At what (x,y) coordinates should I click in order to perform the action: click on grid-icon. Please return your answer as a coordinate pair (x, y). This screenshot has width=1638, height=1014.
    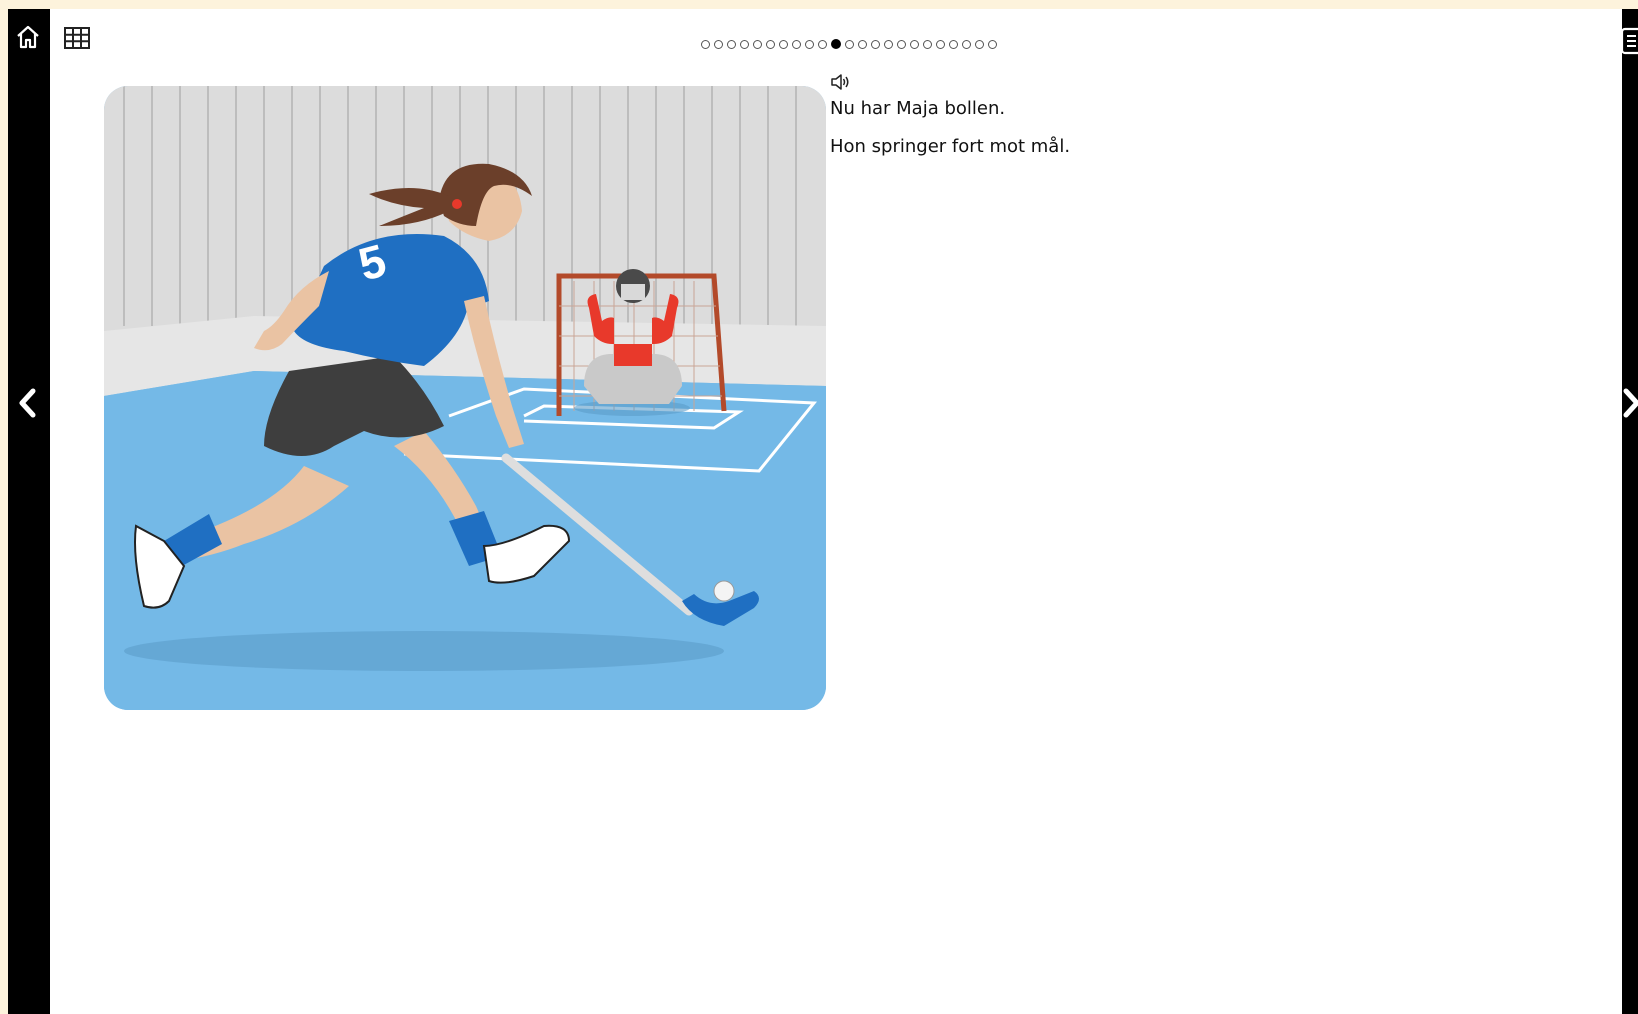
    Looking at the image, I should click on (77, 38).